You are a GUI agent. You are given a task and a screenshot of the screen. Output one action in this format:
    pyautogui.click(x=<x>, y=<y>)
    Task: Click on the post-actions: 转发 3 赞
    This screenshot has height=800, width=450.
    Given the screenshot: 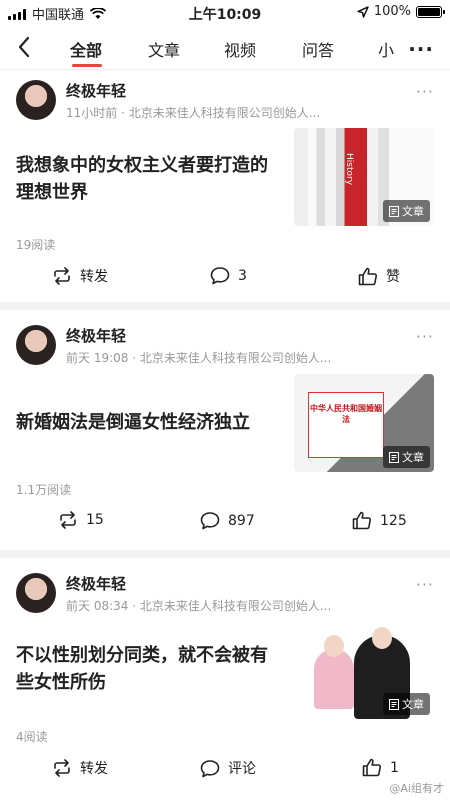 What is the action you would take?
    pyautogui.click(x=225, y=281)
    